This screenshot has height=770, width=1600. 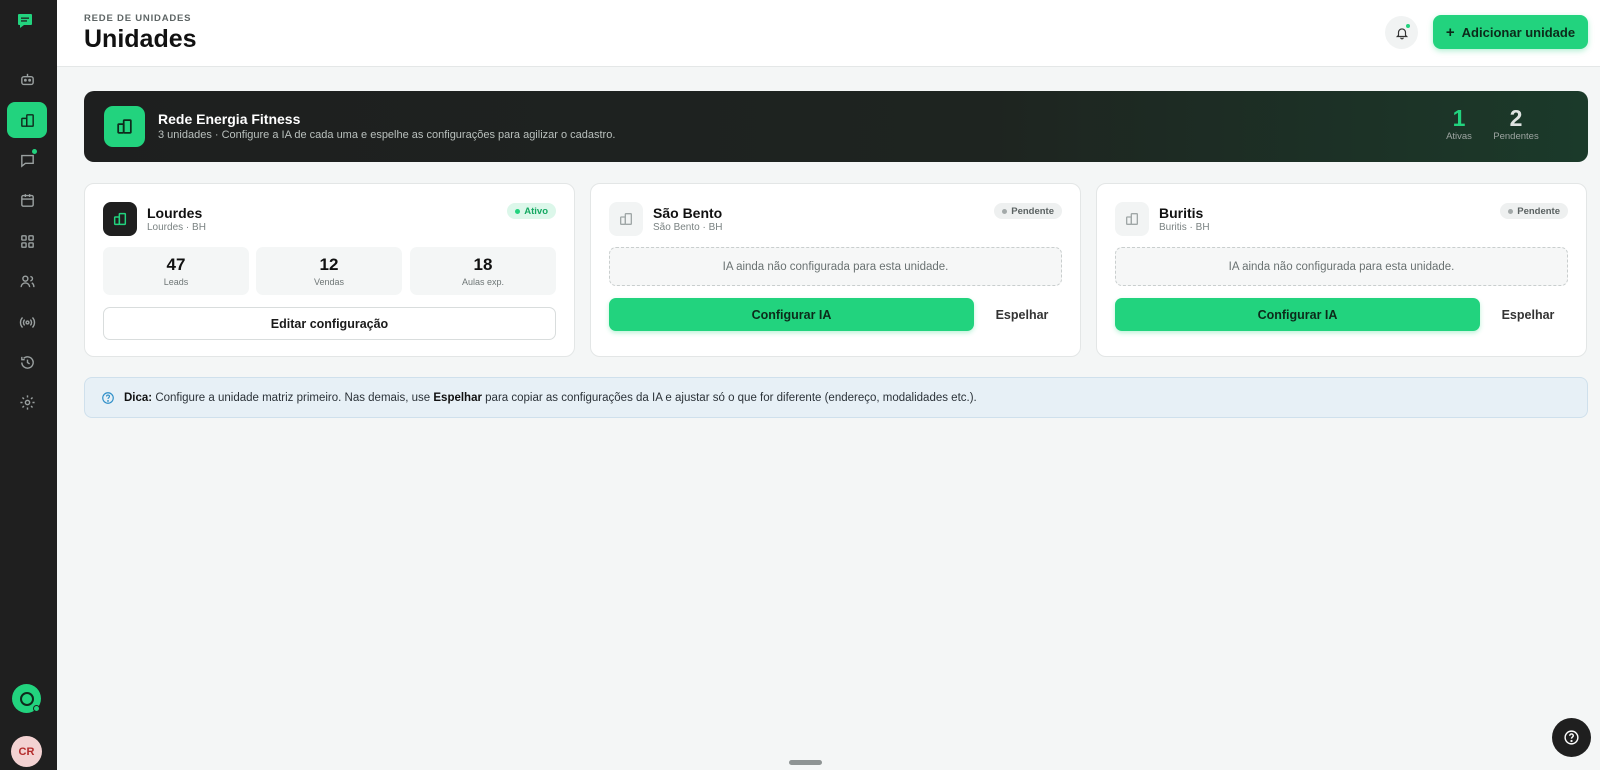 I want to click on notifications-button, so click(x=1401, y=32).